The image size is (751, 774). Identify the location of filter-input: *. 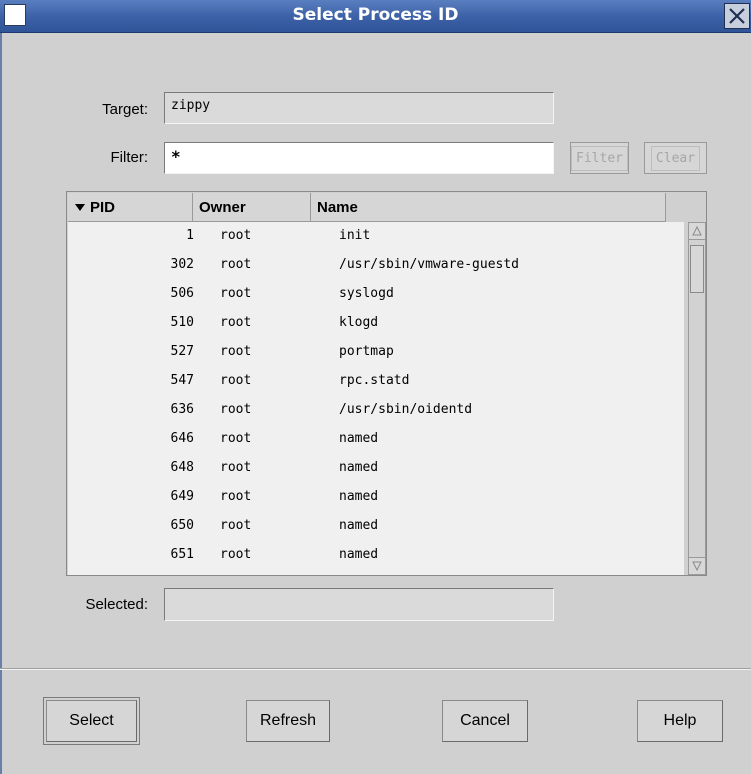
(359, 158).